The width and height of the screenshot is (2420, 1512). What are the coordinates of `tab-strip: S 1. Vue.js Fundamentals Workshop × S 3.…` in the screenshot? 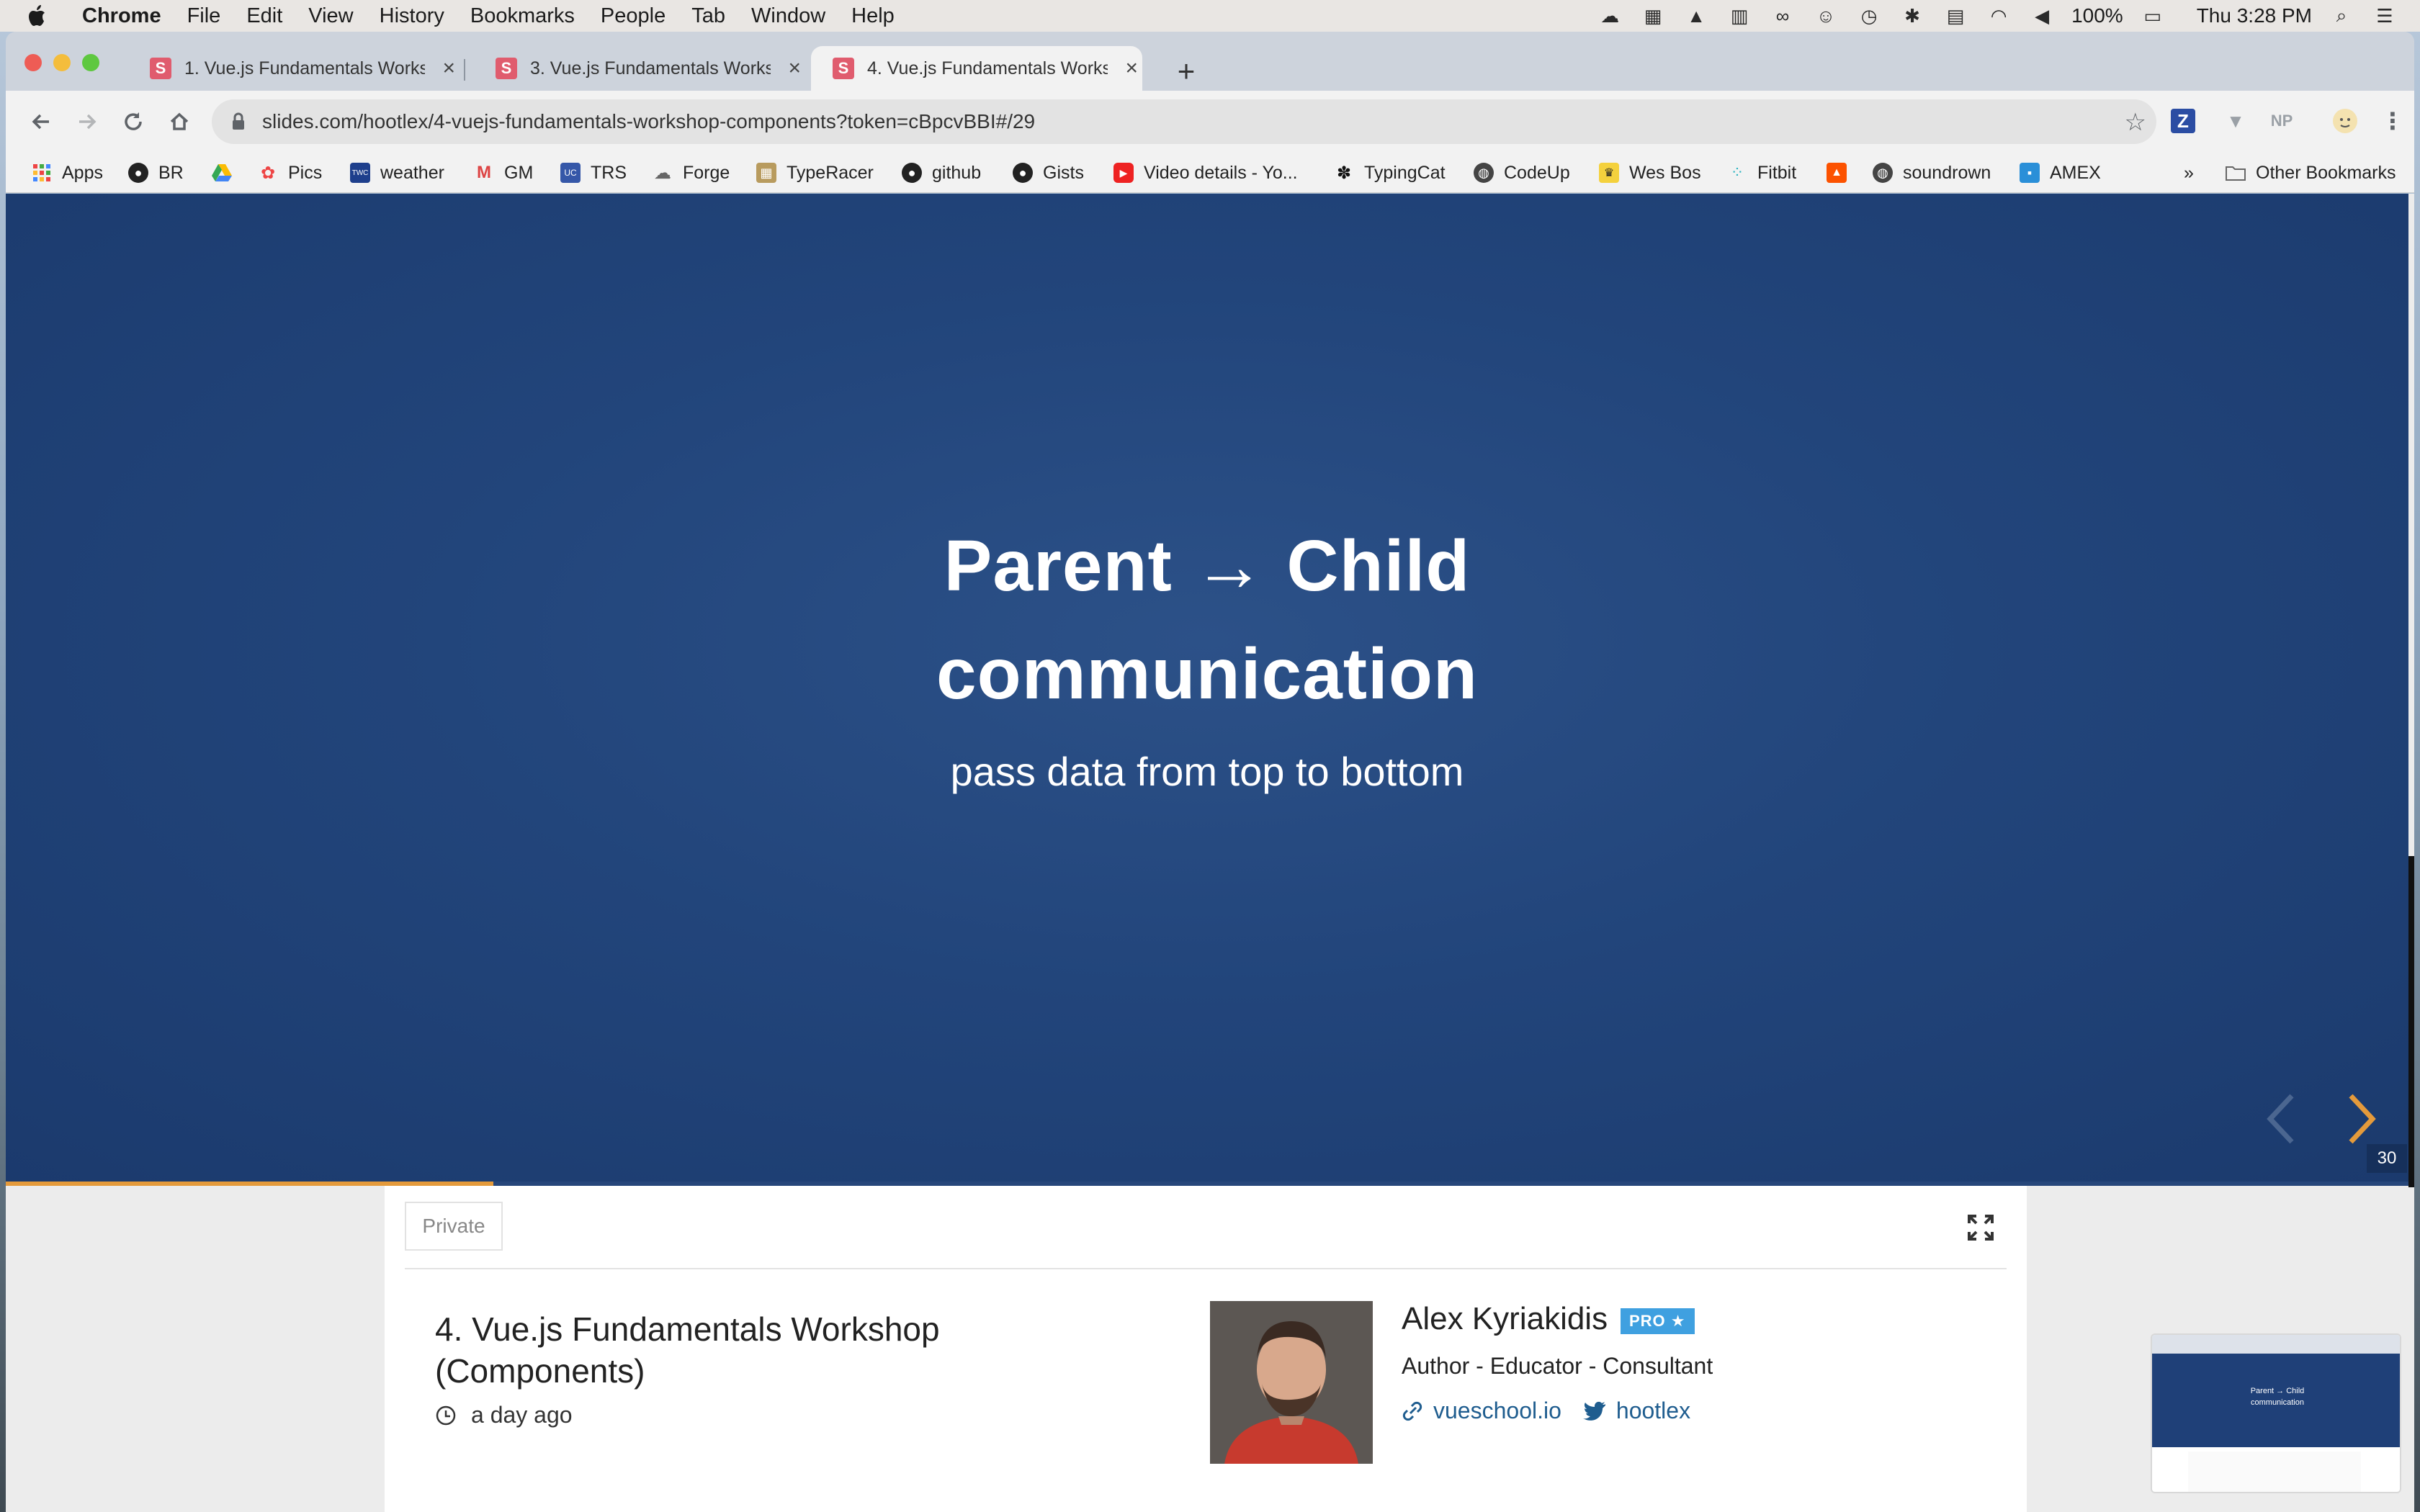 It's located at (1210, 61).